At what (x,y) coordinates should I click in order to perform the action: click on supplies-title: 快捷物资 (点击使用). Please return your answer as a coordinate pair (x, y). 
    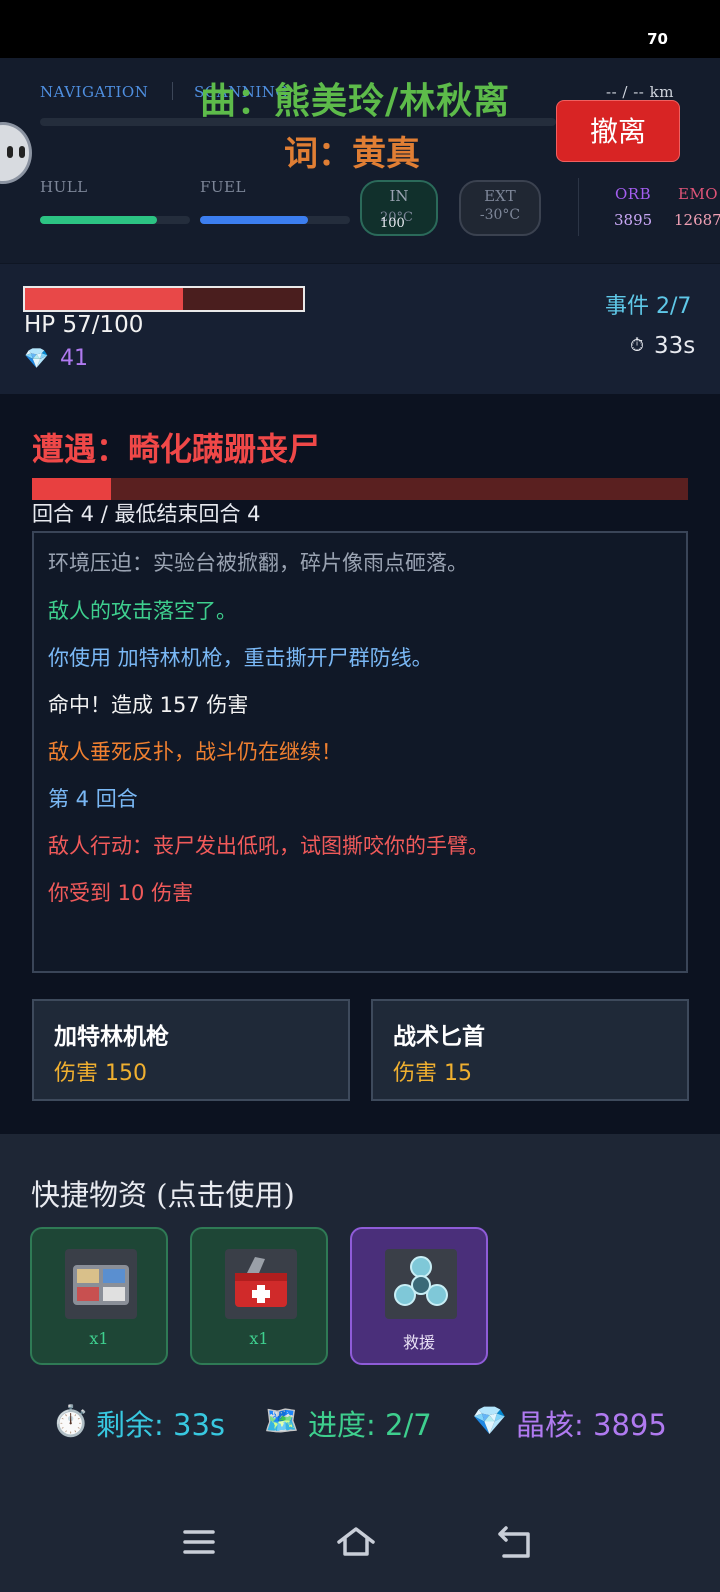
    Looking at the image, I should click on (163, 1195).